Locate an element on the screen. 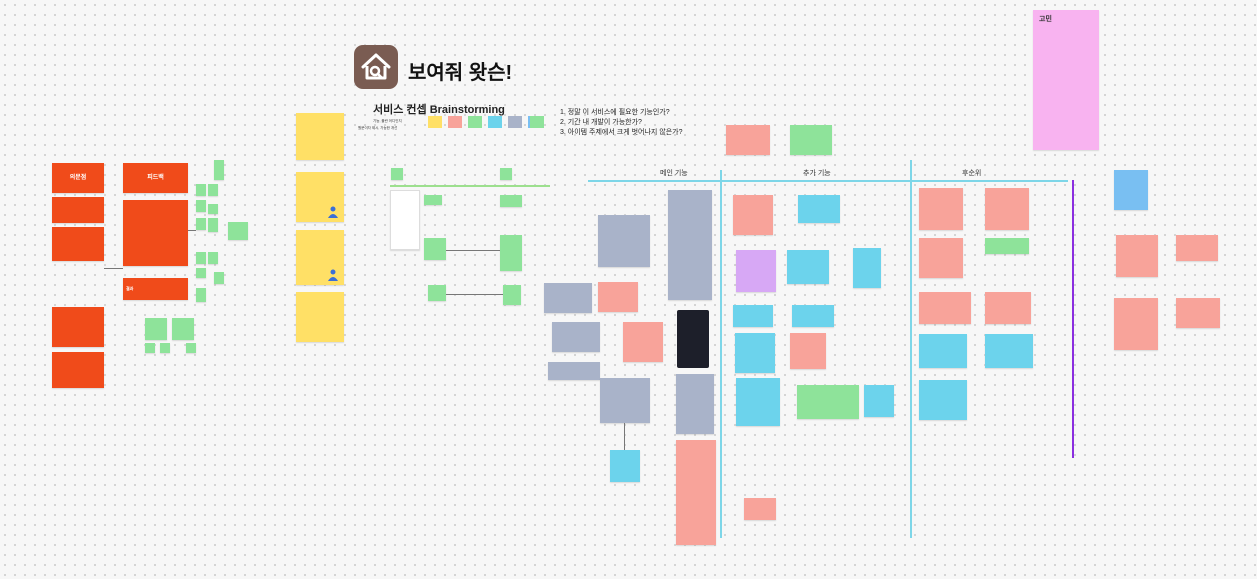 The height and width of the screenshot is (579, 1257). column-header-later: 후순위 is located at coordinates (972, 173).